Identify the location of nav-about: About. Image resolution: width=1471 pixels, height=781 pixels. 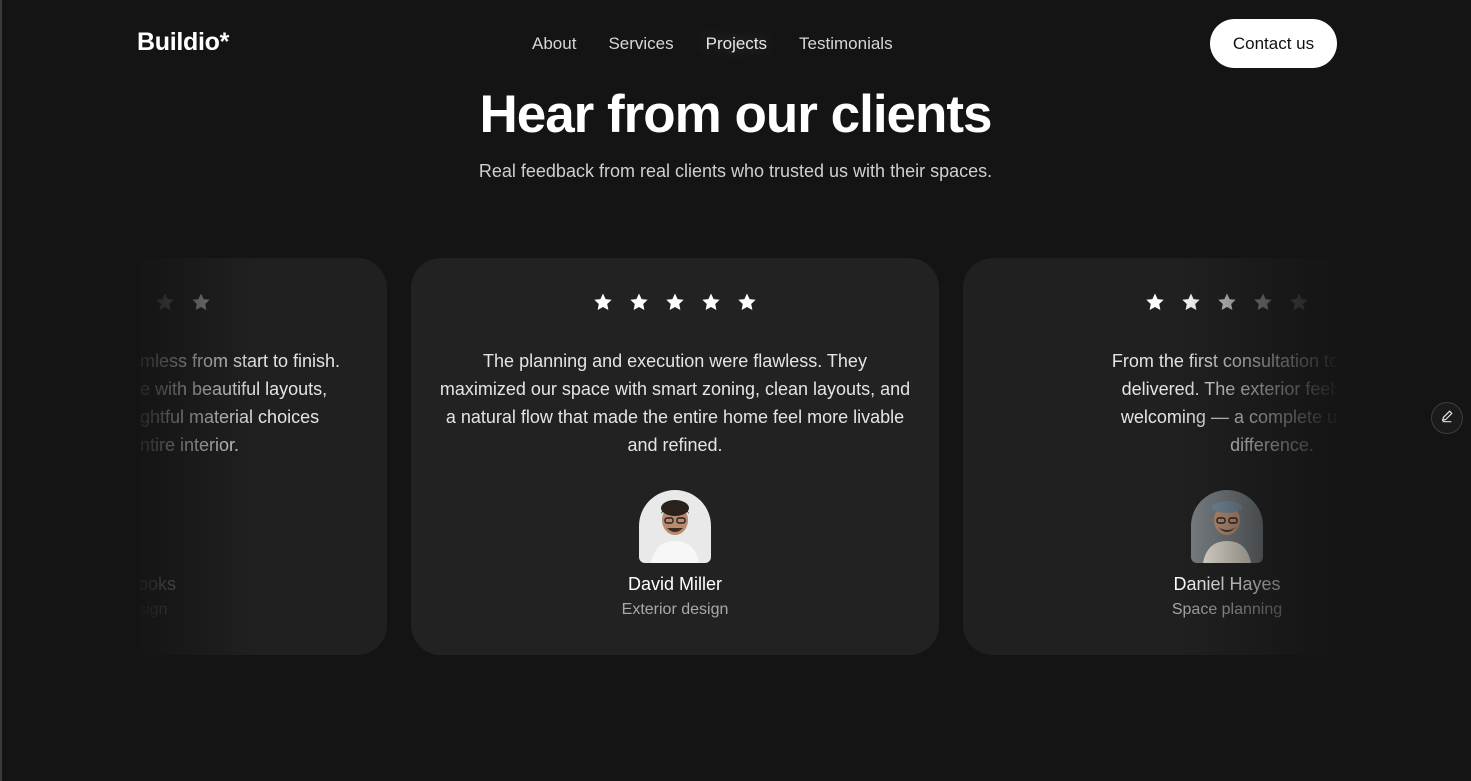
(554, 44).